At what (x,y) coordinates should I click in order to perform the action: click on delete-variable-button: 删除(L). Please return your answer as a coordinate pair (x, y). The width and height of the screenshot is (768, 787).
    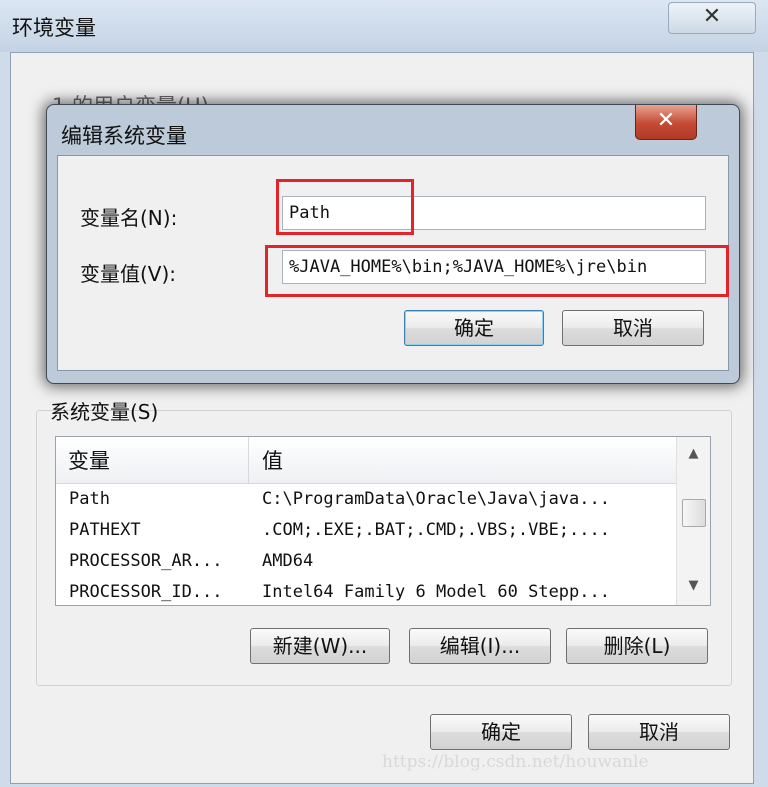
    Looking at the image, I should click on (637, 646).